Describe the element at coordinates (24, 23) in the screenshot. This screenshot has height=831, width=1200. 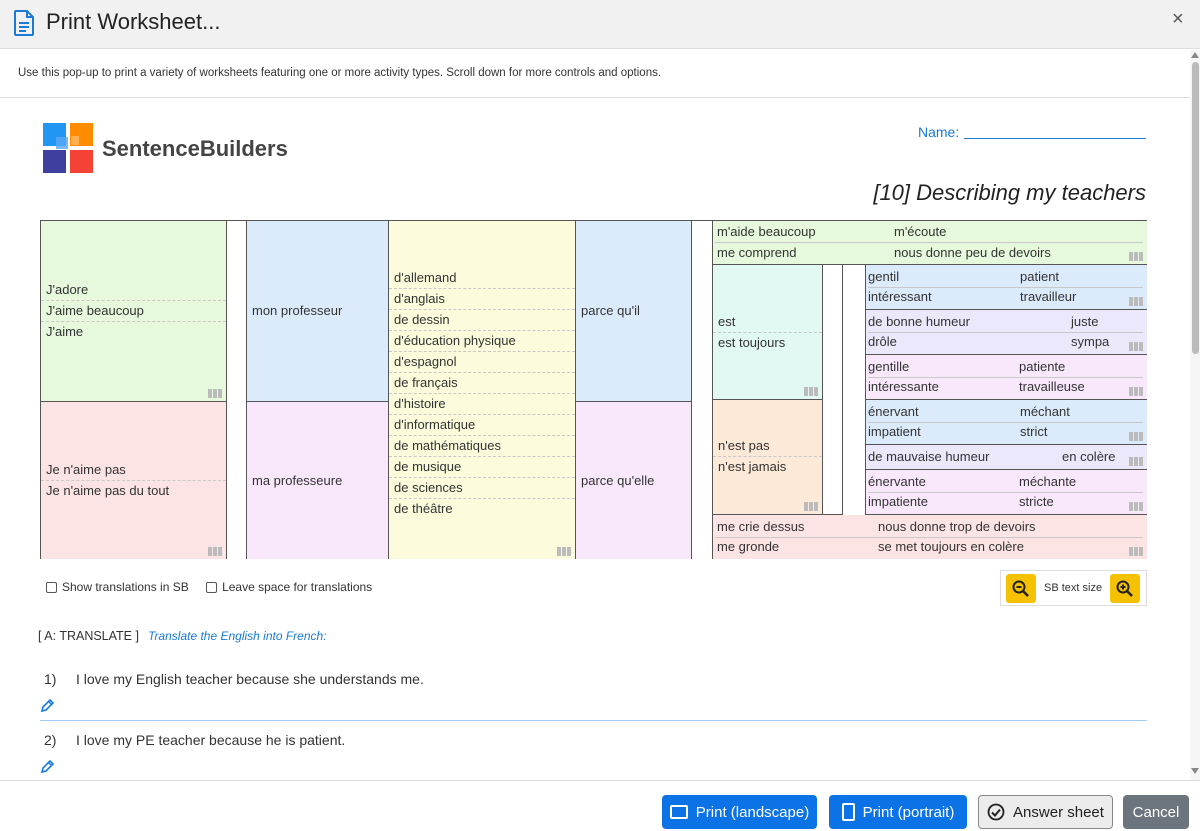
I see `document-icon` at that location.